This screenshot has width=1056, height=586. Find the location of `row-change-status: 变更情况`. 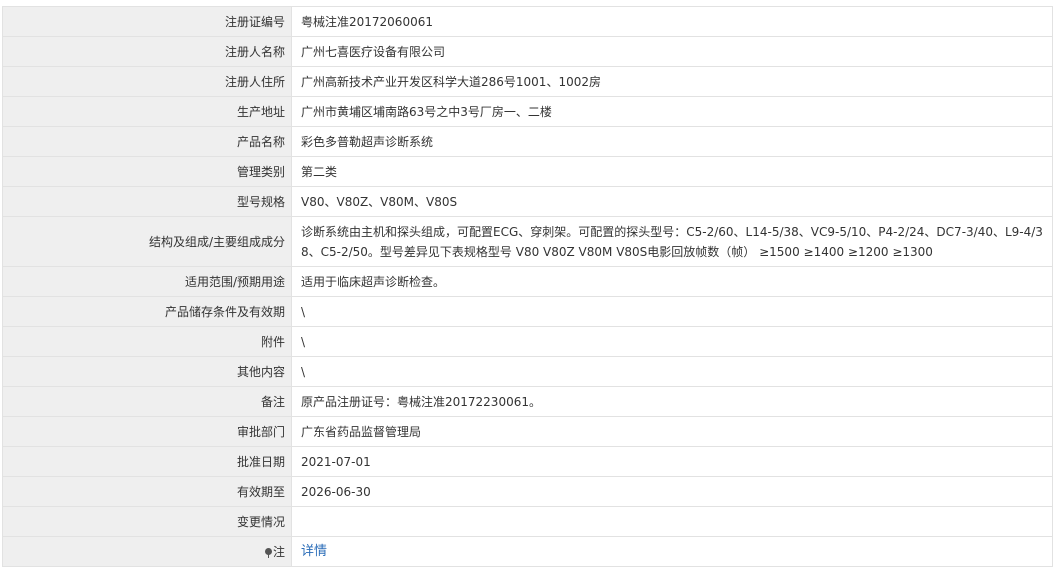

row-change-status: 变更情况 is located at coordinates (527, 521).